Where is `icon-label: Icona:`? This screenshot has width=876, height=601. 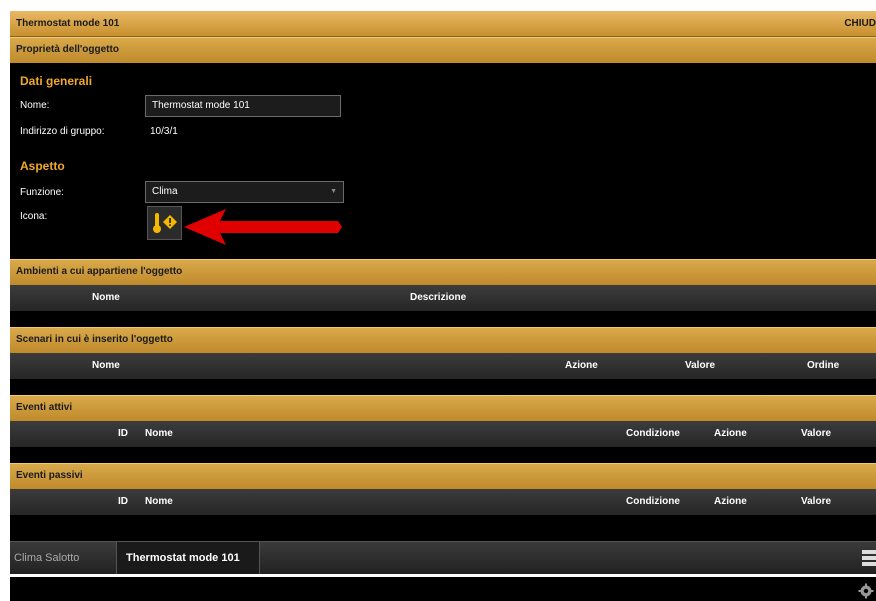 icon-label: Icona: is located at coordinates (34, 216).